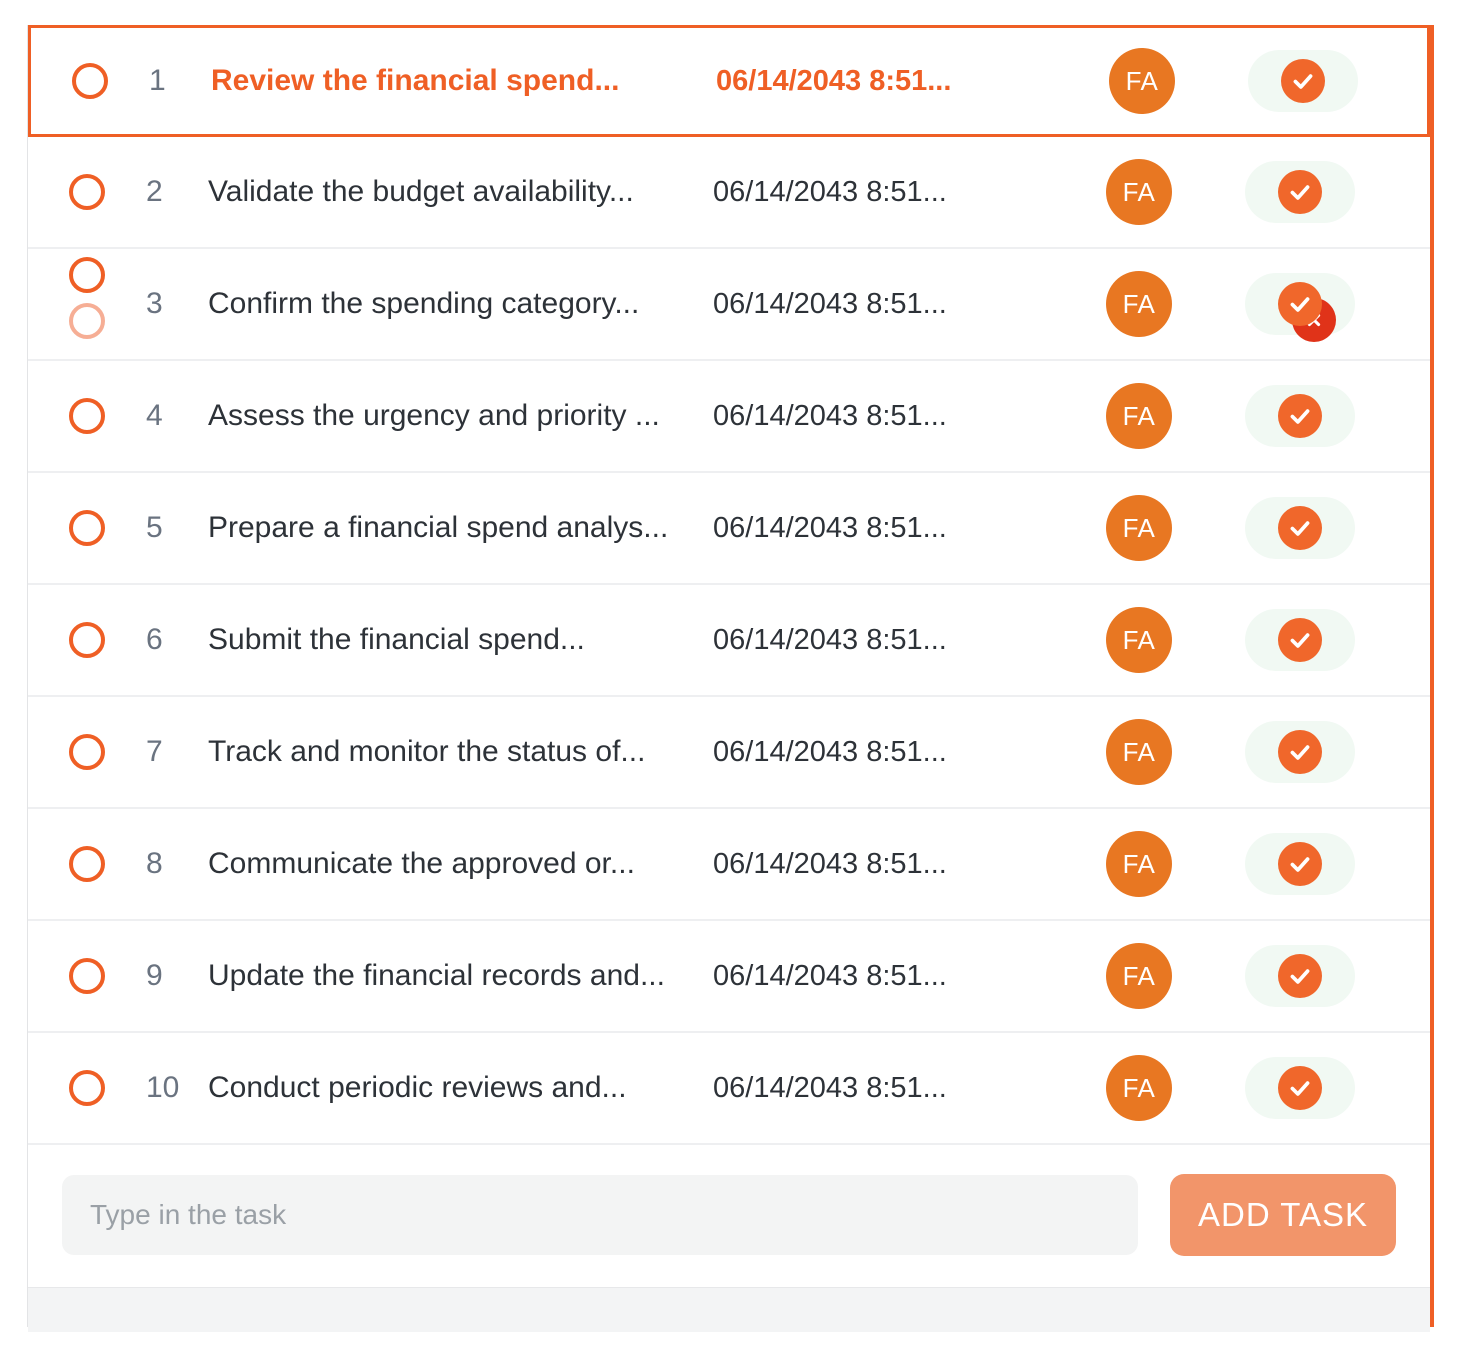 This screenshot has height=1352, width=1462. I want to click on task-index: 4, so click(154, 415).